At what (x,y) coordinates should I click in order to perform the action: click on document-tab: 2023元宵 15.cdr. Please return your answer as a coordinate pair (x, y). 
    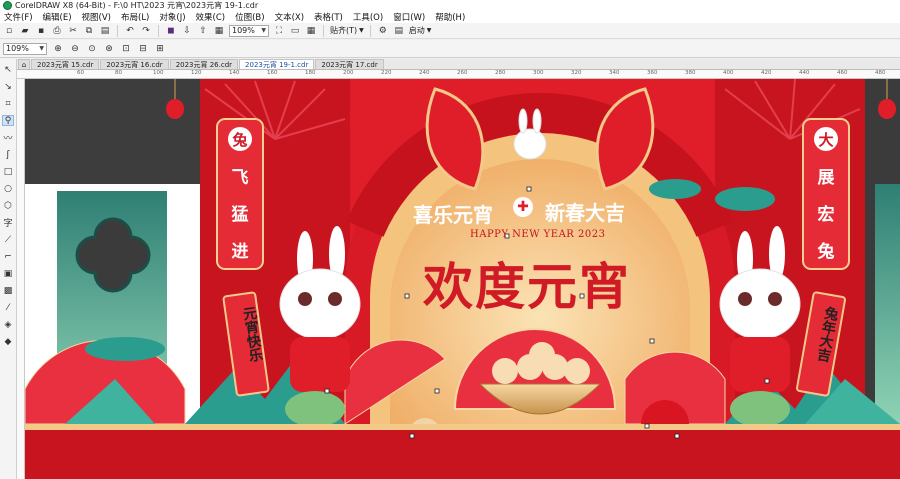
    Looking at the image, I should click on (65, 64).